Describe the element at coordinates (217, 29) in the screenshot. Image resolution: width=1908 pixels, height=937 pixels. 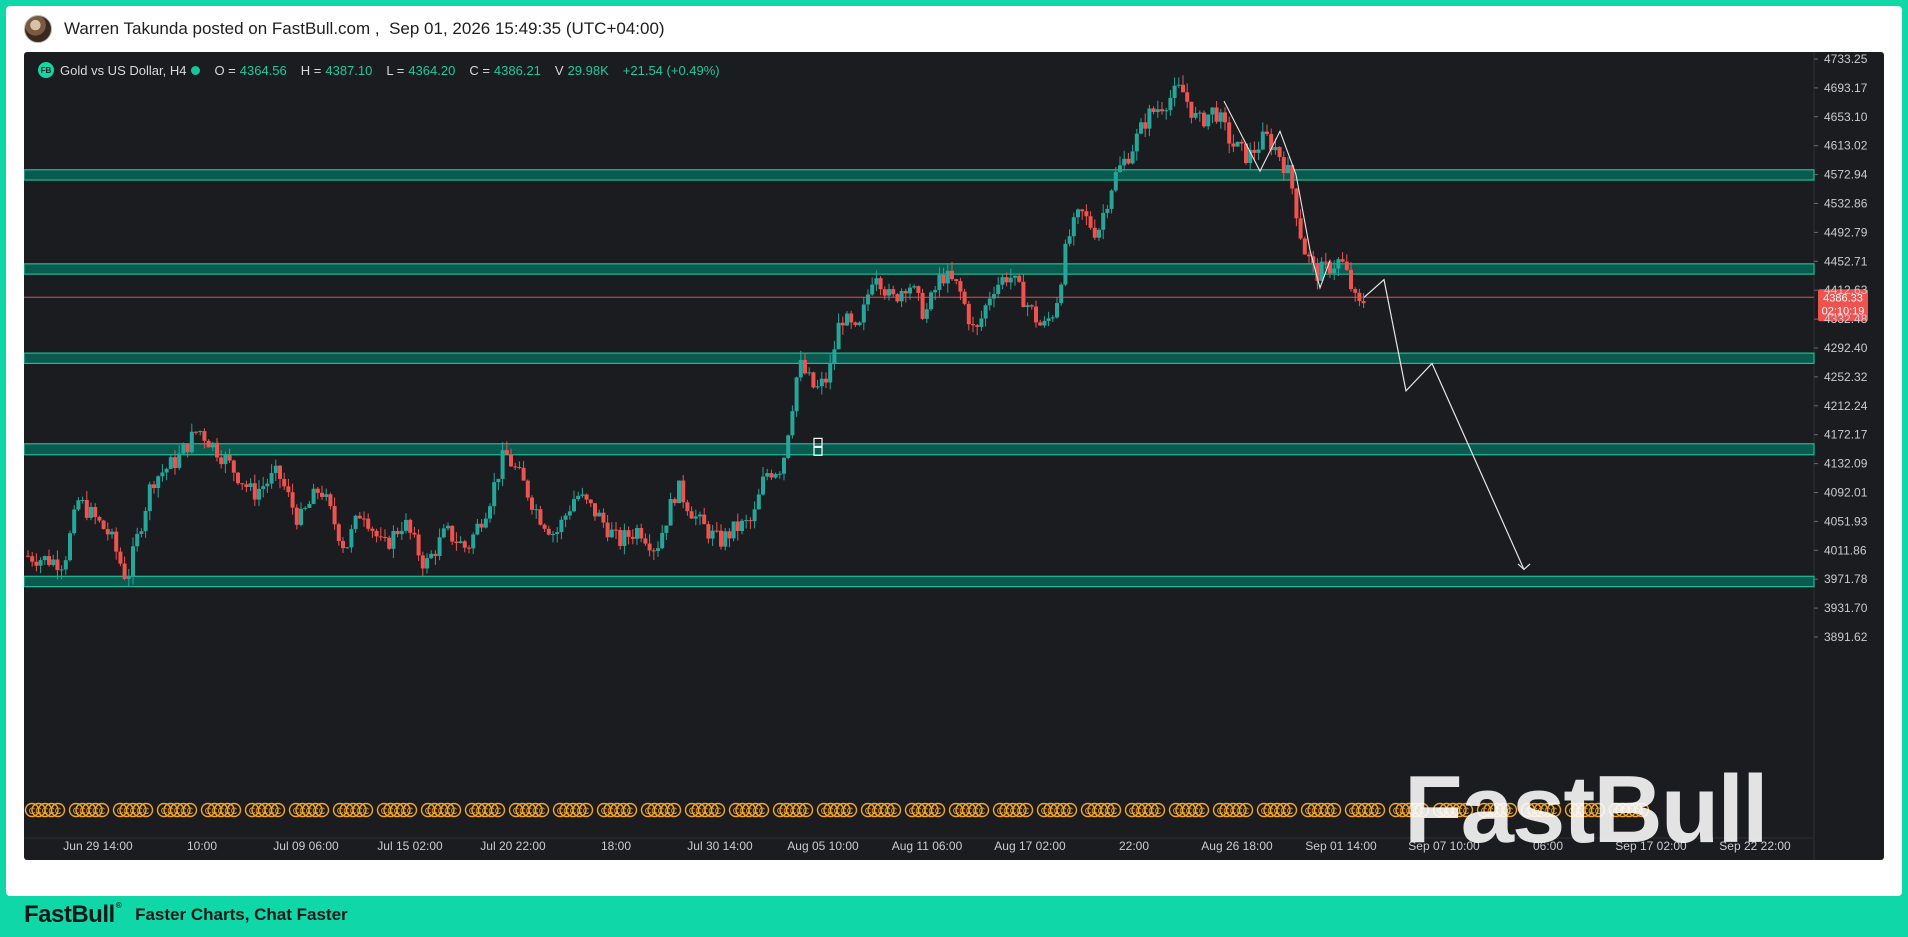
I see `post-author: Warren Takunda posted on FastBull.com` at that location.